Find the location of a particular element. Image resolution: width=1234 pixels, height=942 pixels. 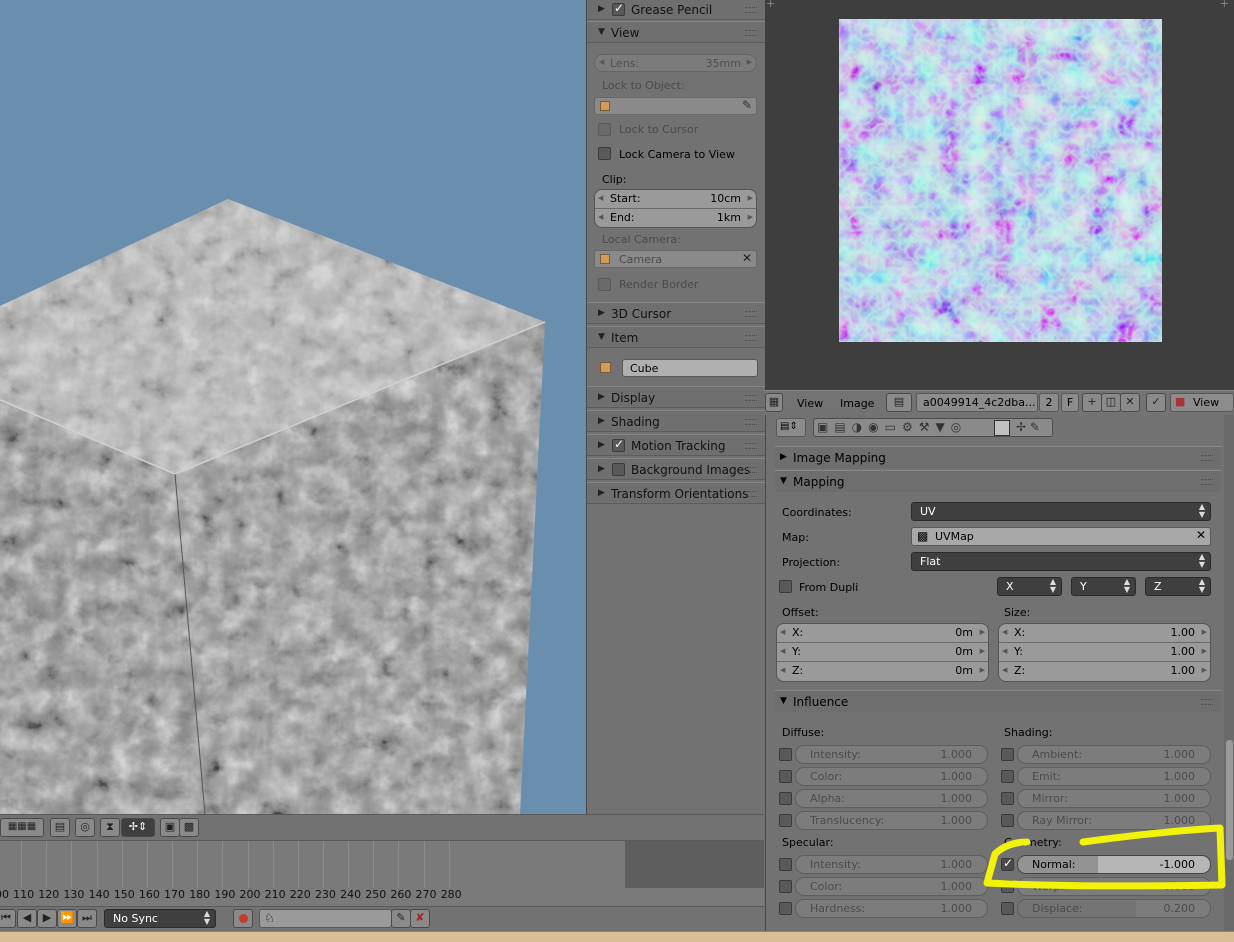

snap-element-dropdown: ✢⇕ is located at coordinates (138, 827).